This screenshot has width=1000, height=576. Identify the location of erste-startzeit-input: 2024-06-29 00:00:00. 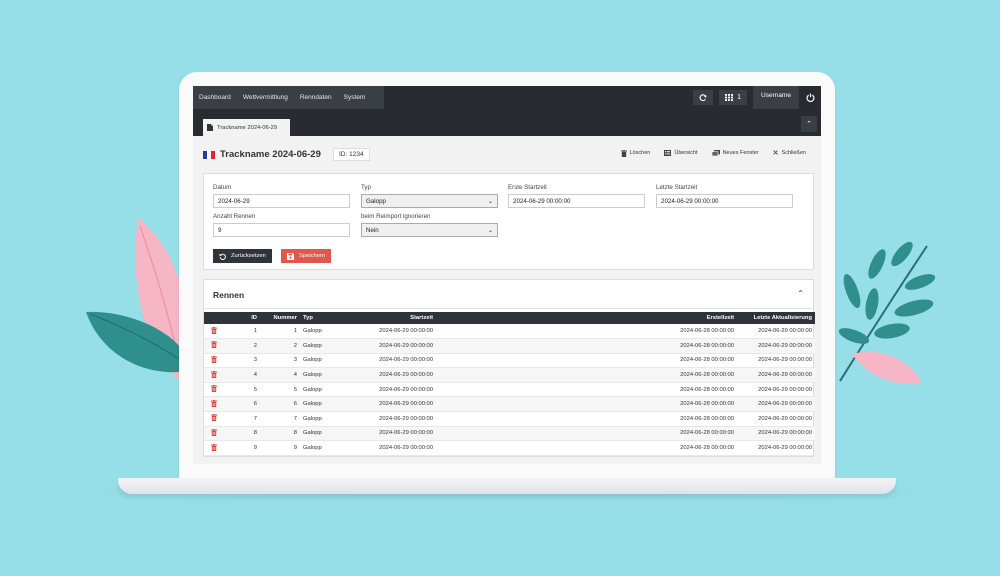
(576, 201).